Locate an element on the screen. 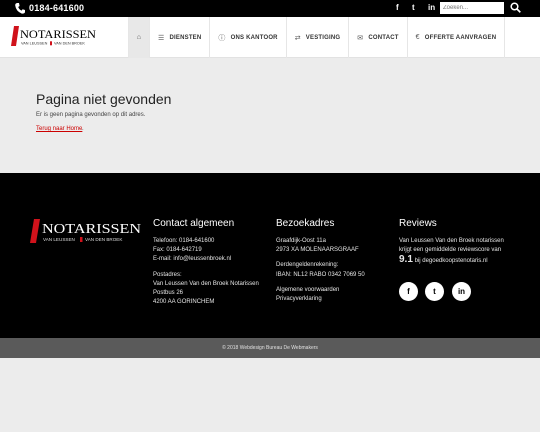 This screenshot has height=432, width=540. info-icon: ⓘ is located at coordinates (222, 38).